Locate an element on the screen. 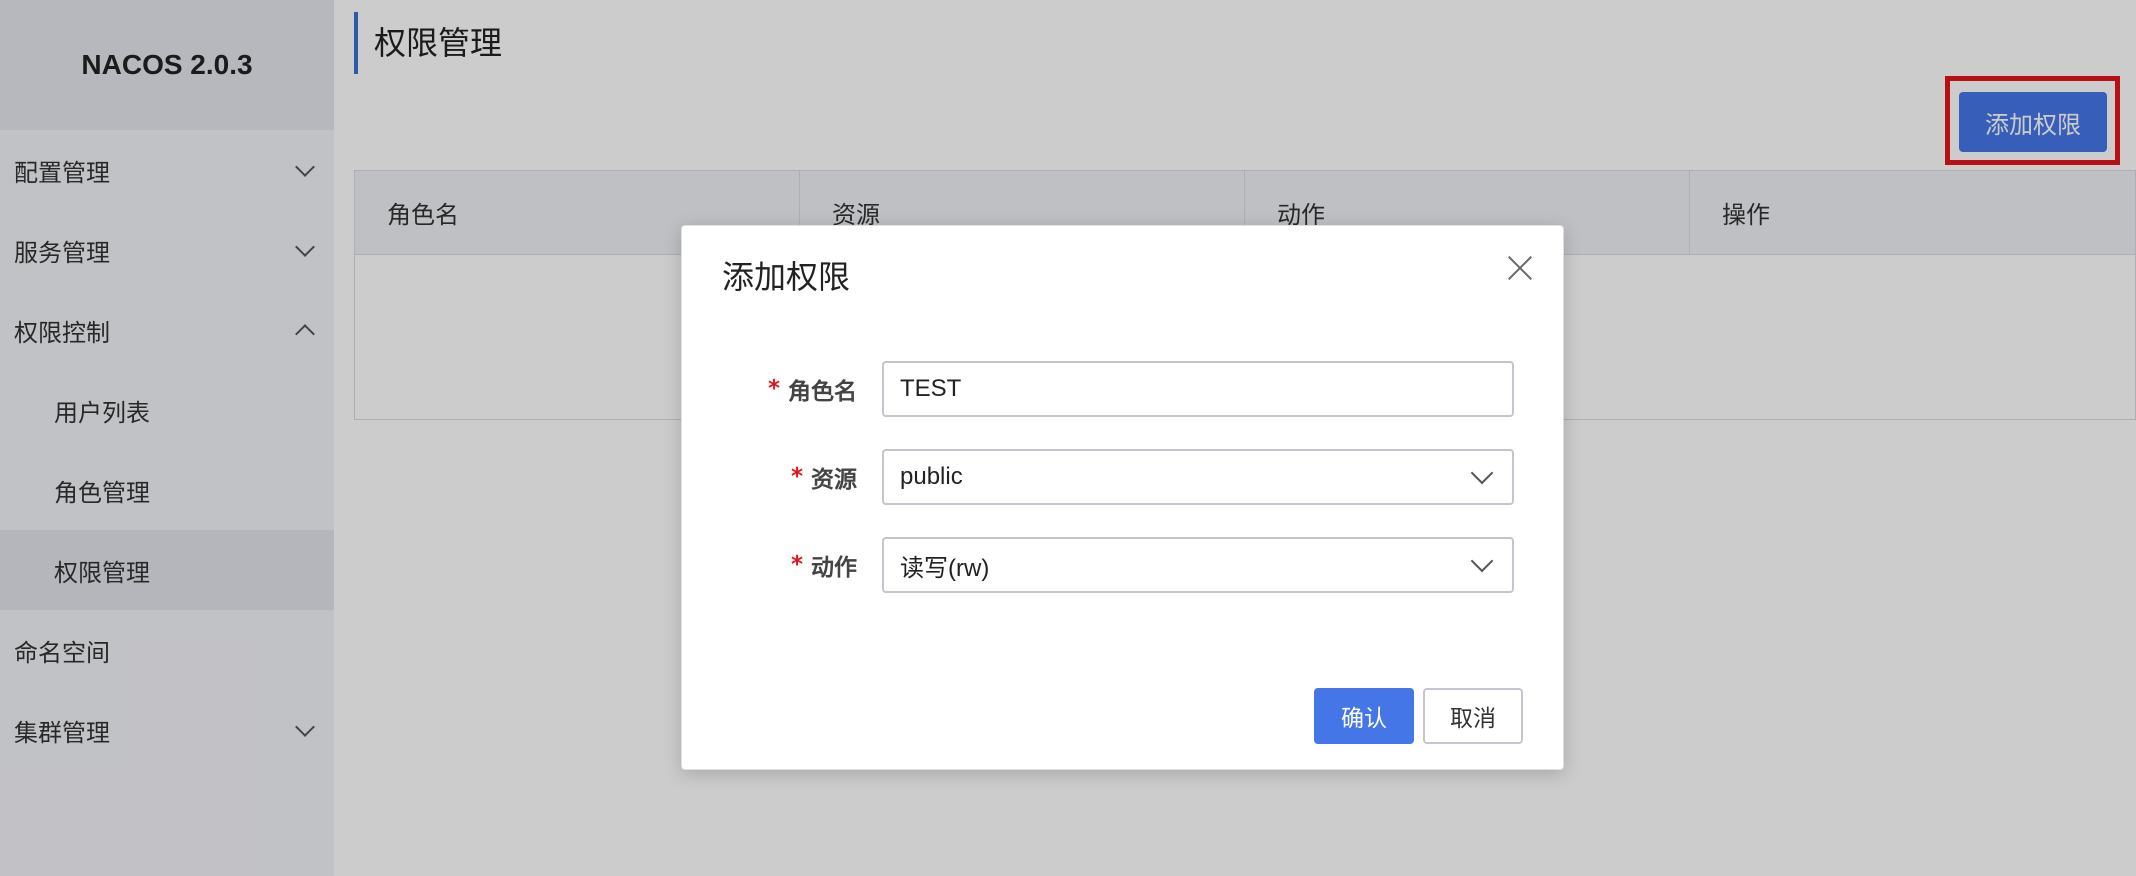 This screenshot has width=2136, height=876. field-label: 动作 is located at coordinates (834, 568).